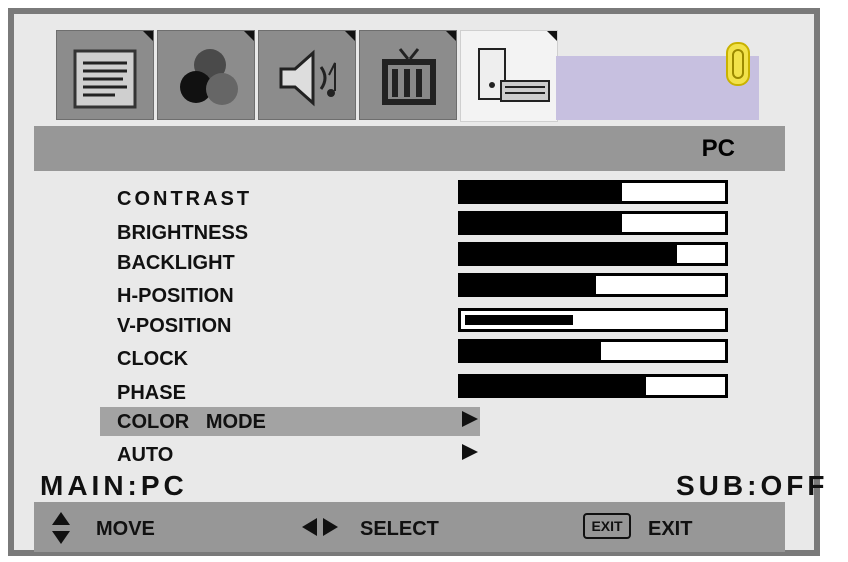 This screenshot has height=562, width=848. What do you see at coordinates (176, 263) in the screenshot?
I see `menu-item-backlight: BACKLIGHT` at bounding box center [176, 263].